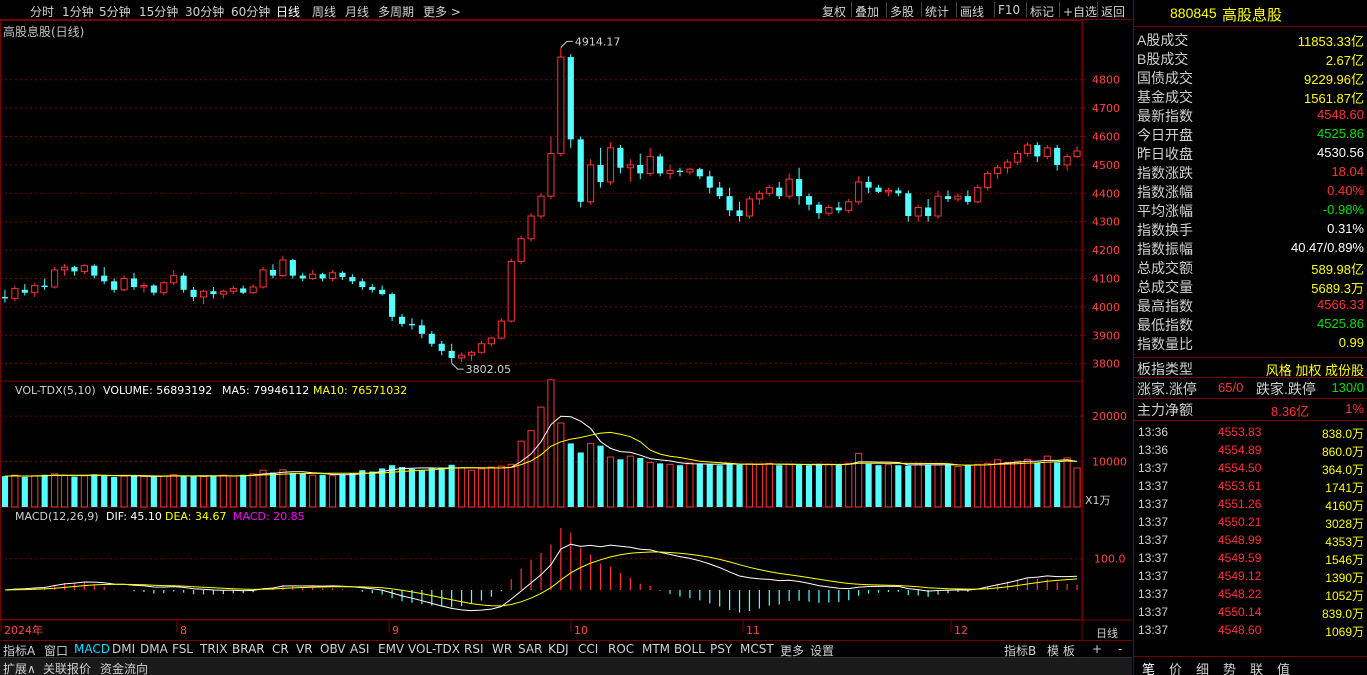  I want to click on indicator-tab-16: KDJ, so click(558, 649).